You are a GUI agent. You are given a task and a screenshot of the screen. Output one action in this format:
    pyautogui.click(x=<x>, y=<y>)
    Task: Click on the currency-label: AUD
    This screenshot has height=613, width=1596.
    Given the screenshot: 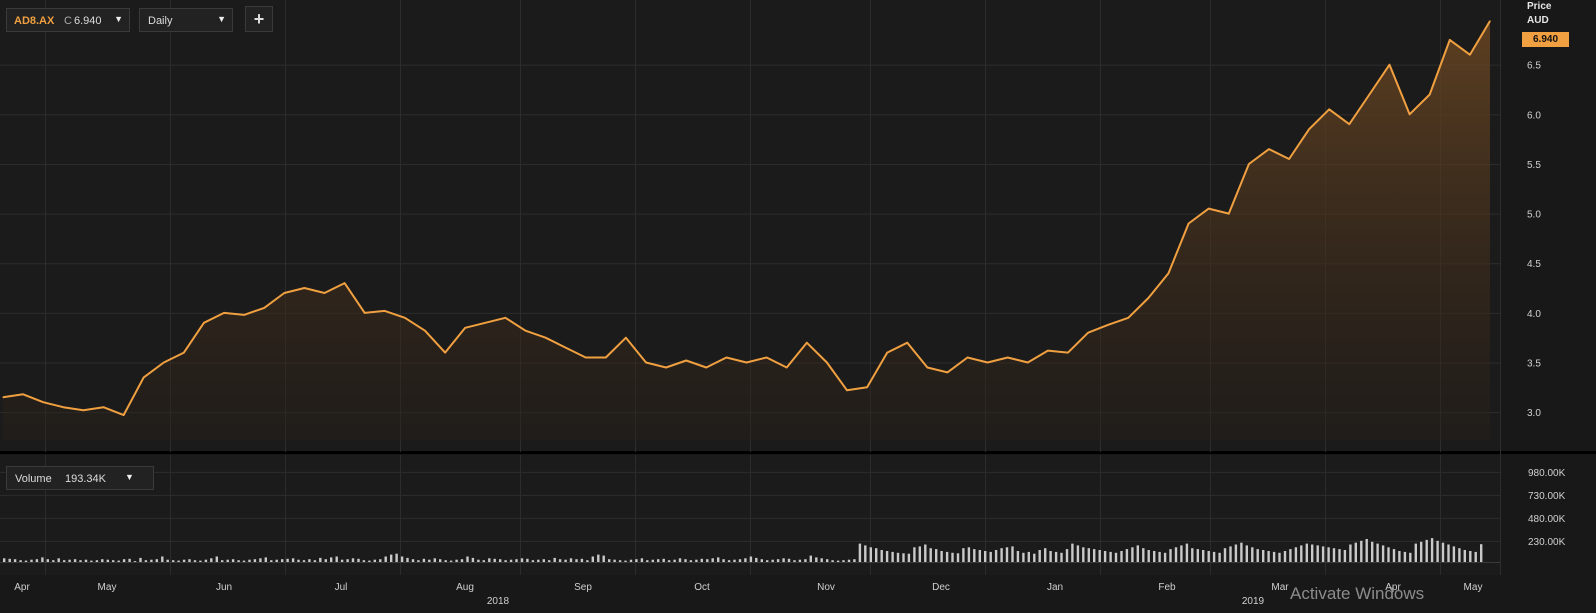 What is the action you would take?
    pyautogui.click(x=1538, y=20)
    